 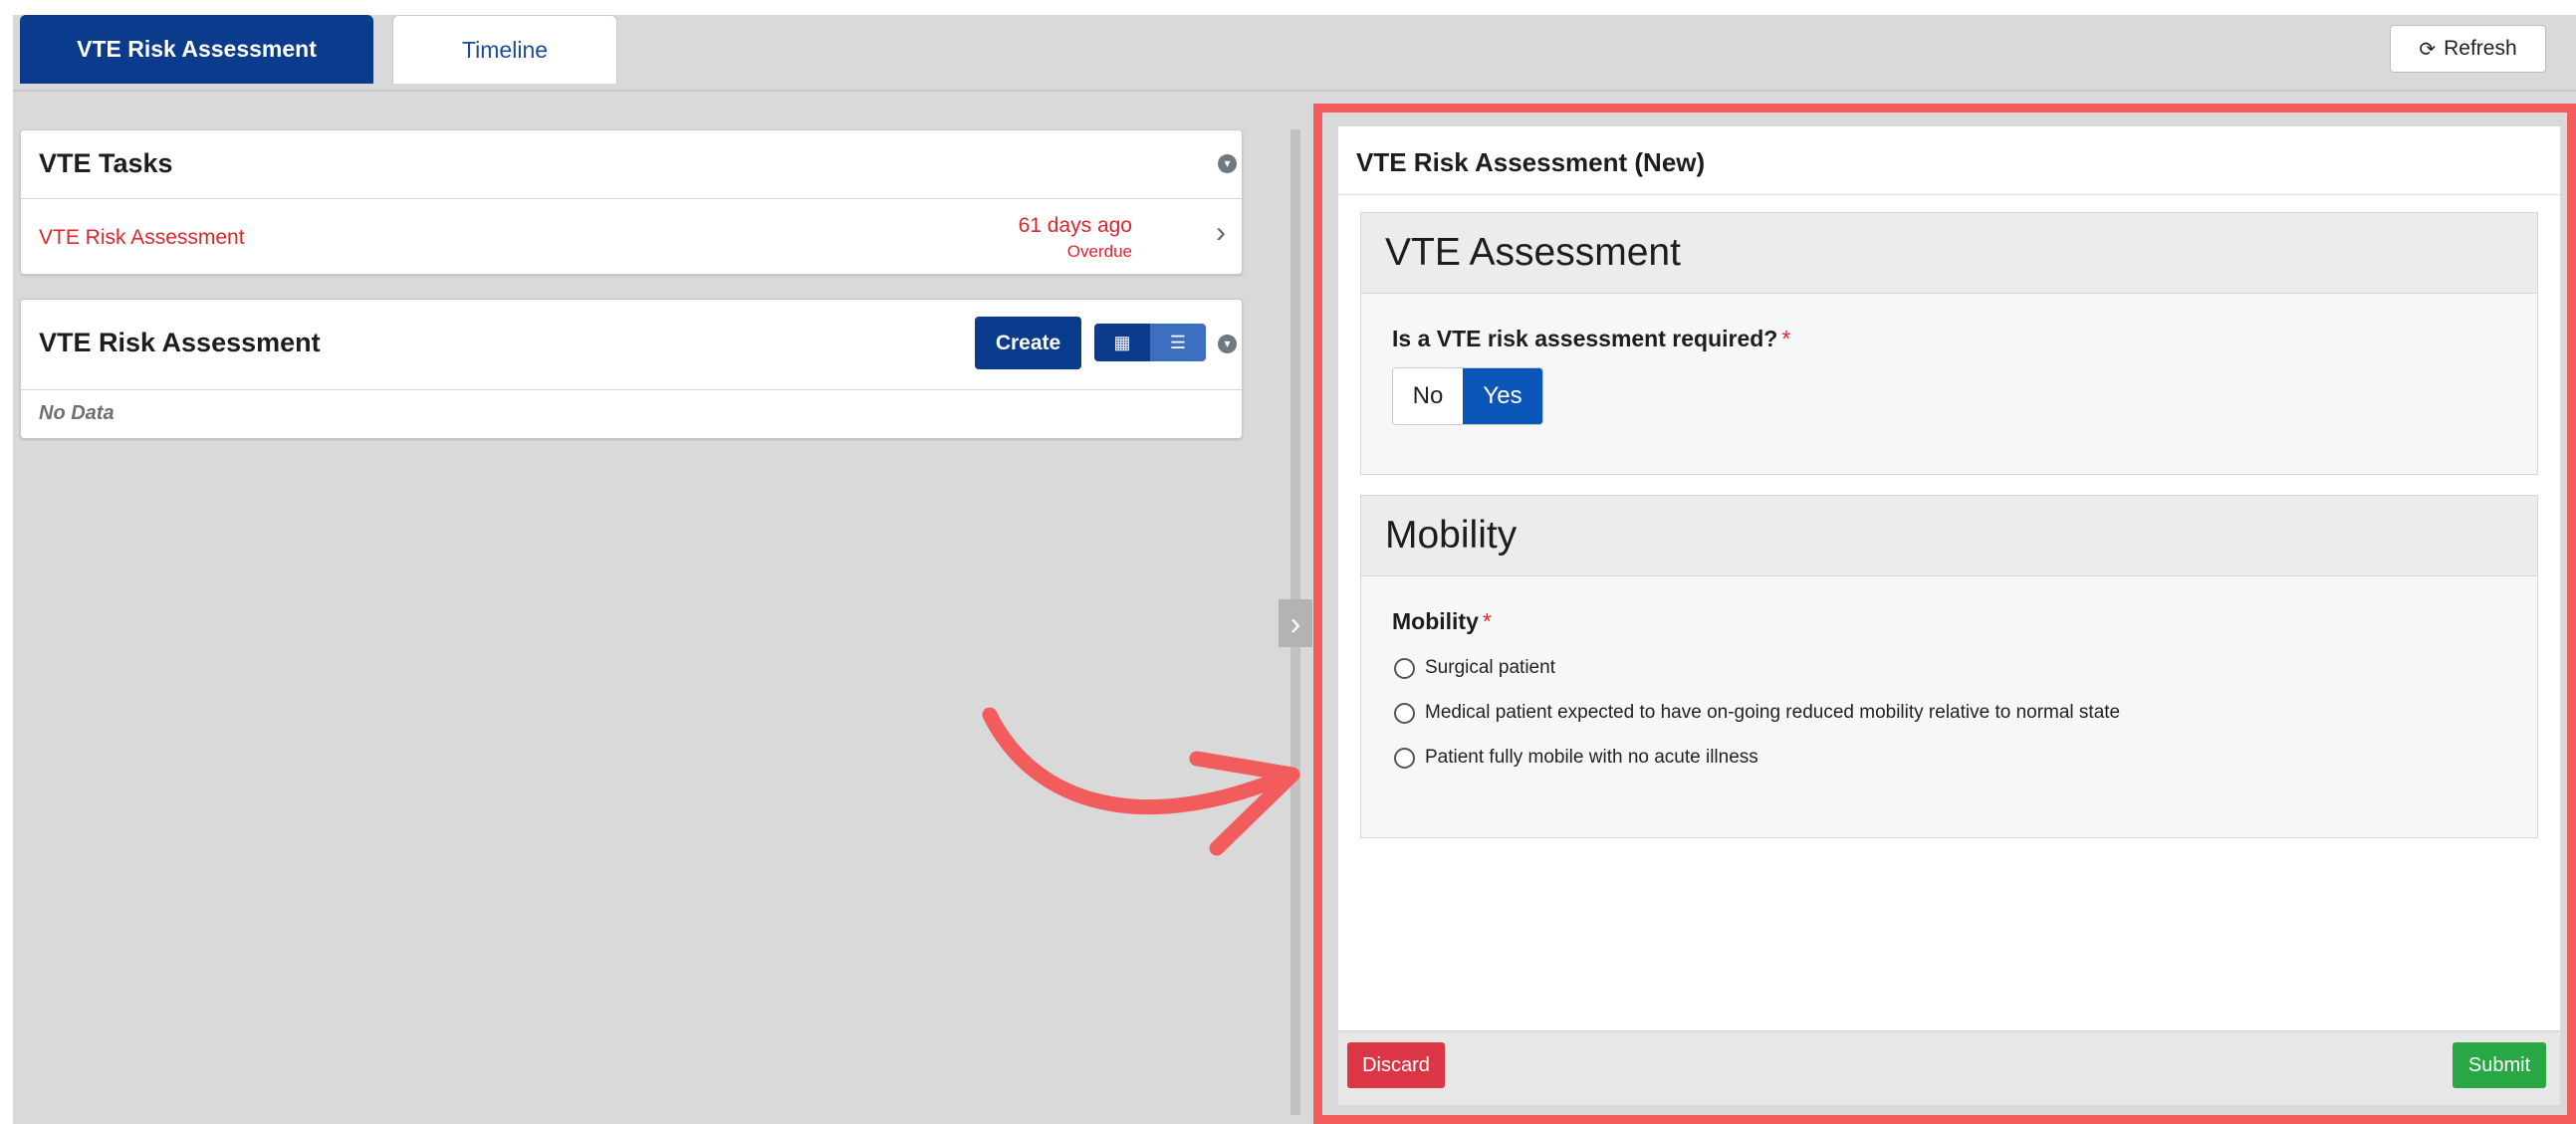 What do you see at coordinates (1221, 233) in the screenshot?
I see `chevron-right-icon: ›` at bounding box center [1221, 233].